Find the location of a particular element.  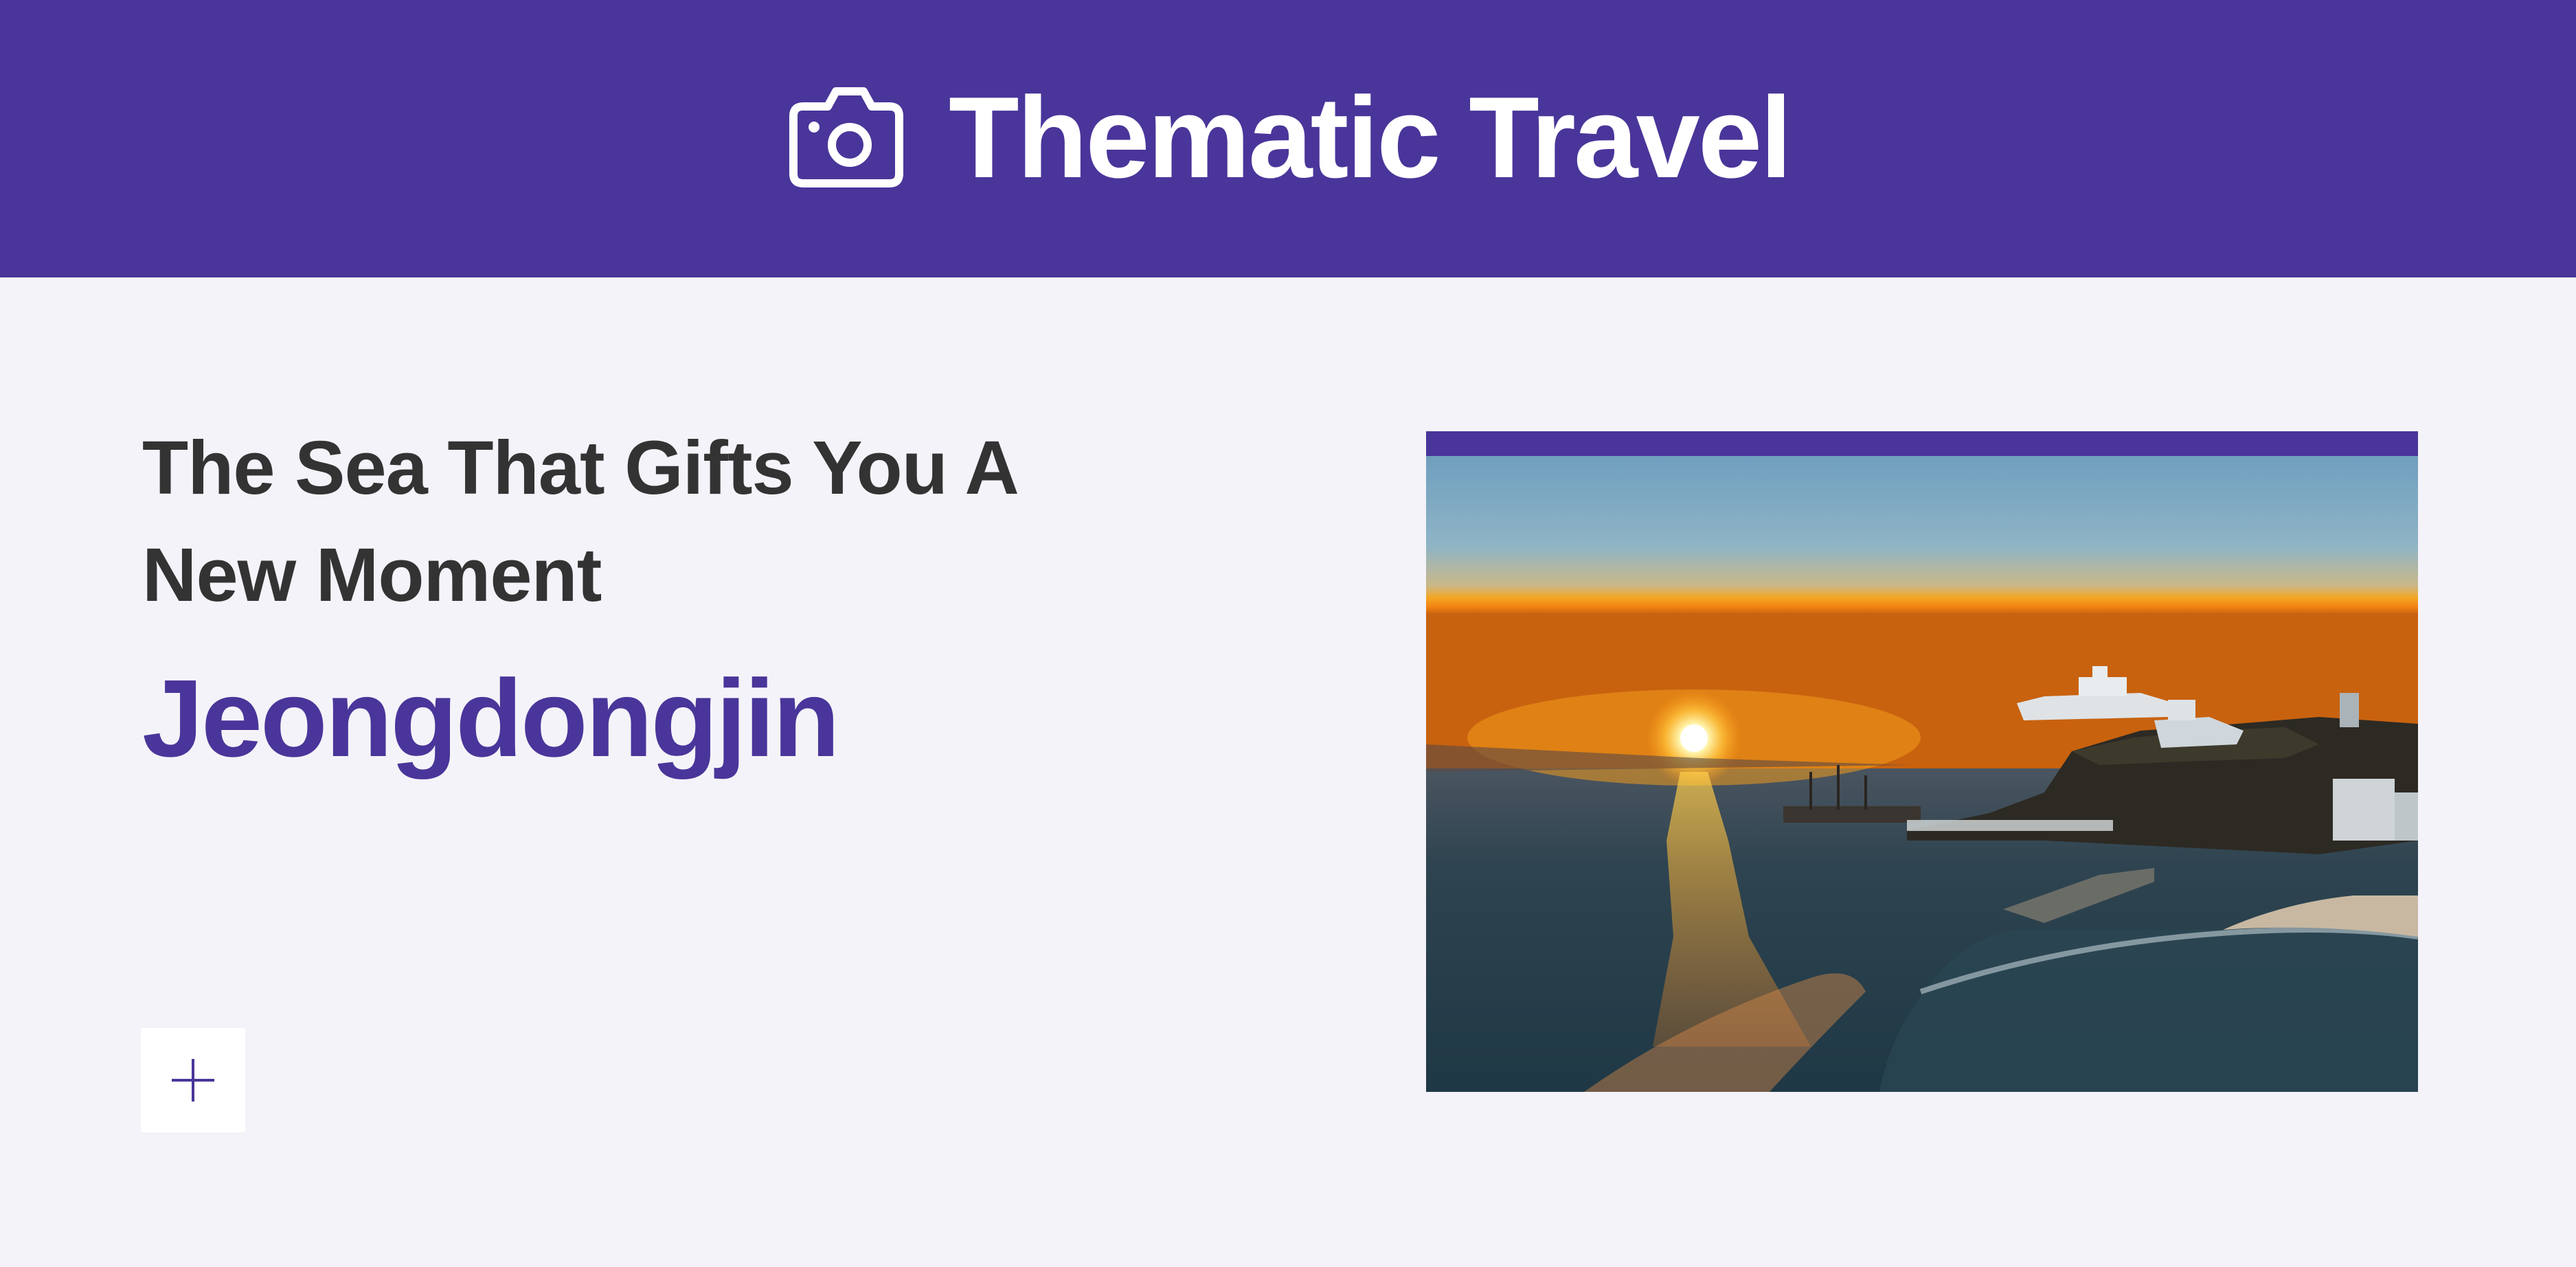

header-brand: Thematic Travel is located at coordinates (1289, 137).